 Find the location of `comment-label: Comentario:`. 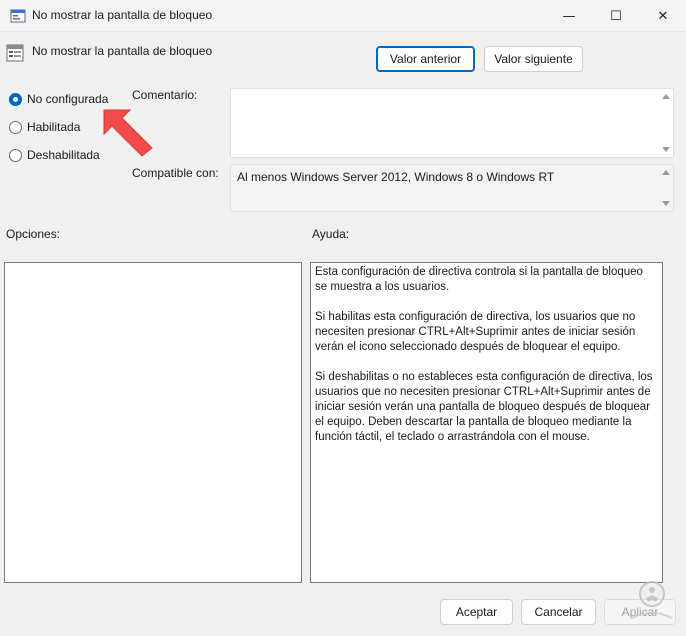

comment-label: Comentario: is located at coordinates (165, 95).